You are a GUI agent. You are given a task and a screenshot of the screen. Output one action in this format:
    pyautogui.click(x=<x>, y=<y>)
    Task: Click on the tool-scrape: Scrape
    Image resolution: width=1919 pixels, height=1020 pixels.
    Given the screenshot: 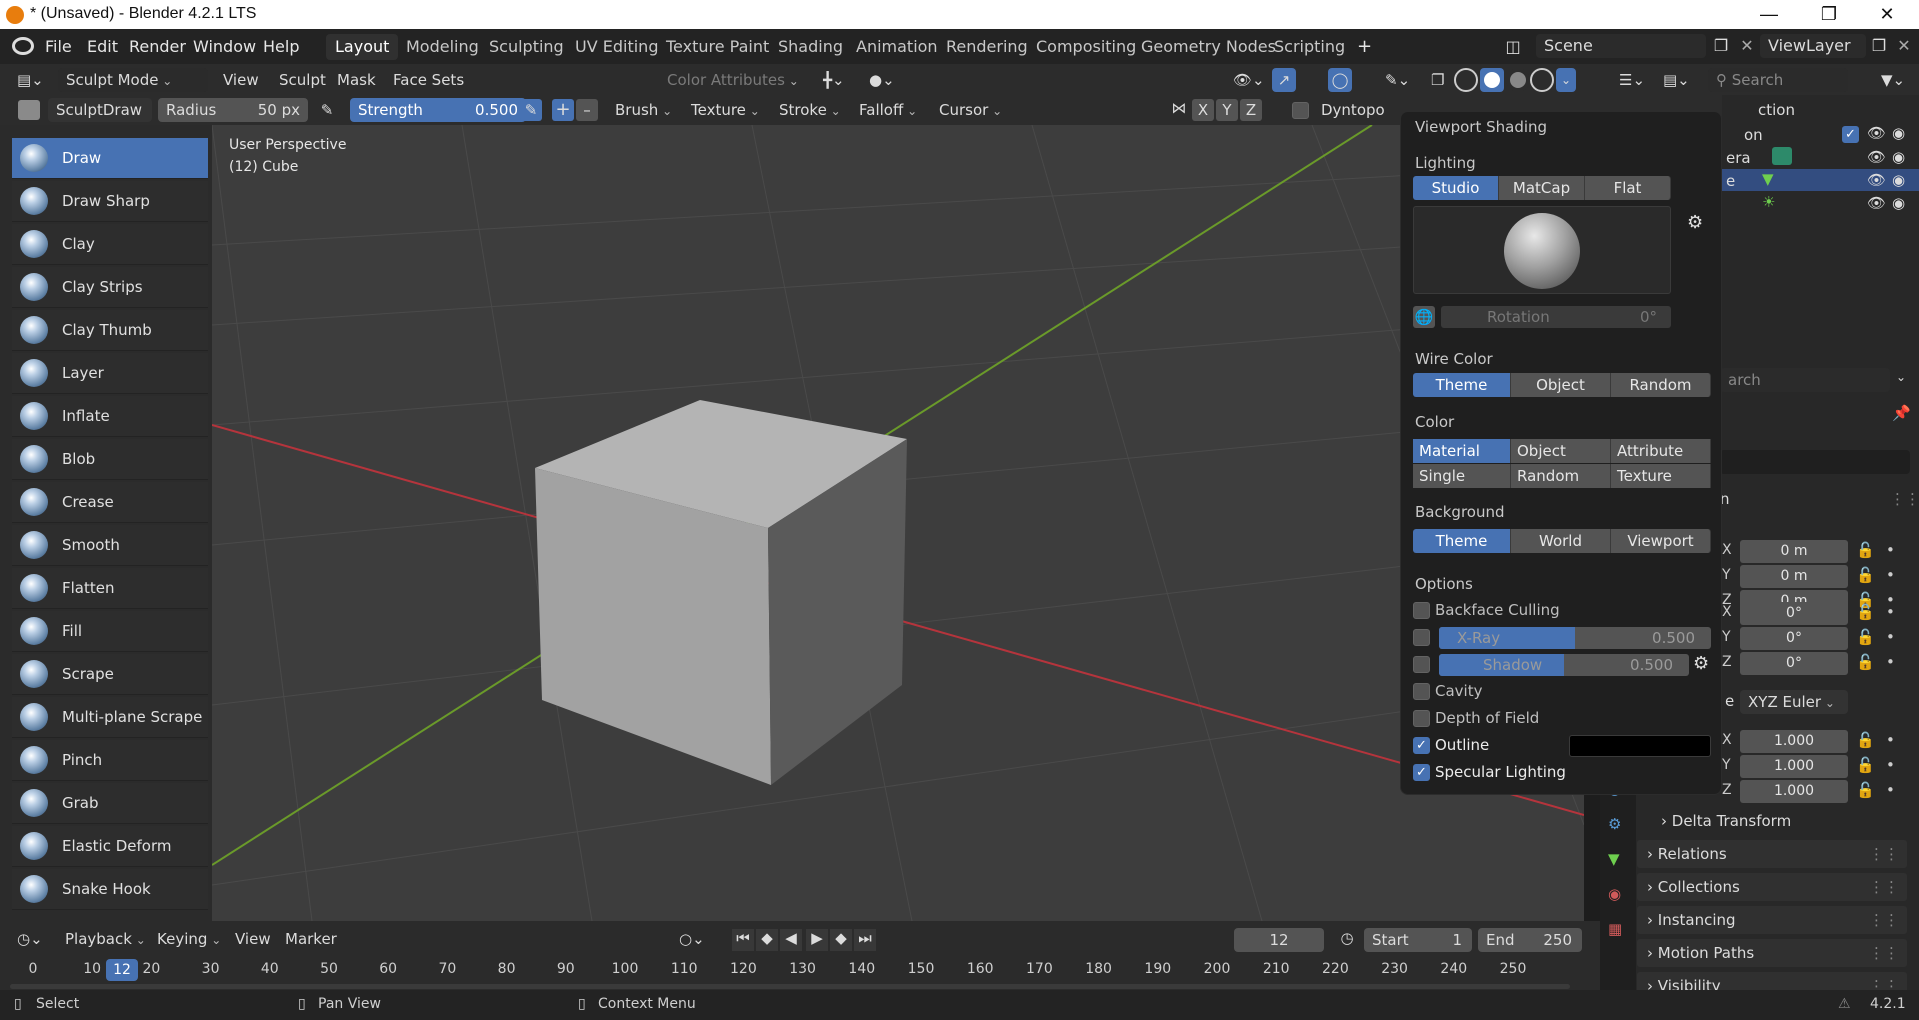 What is the action you would take?
    pyautogui.click(x=110, y=674)
    